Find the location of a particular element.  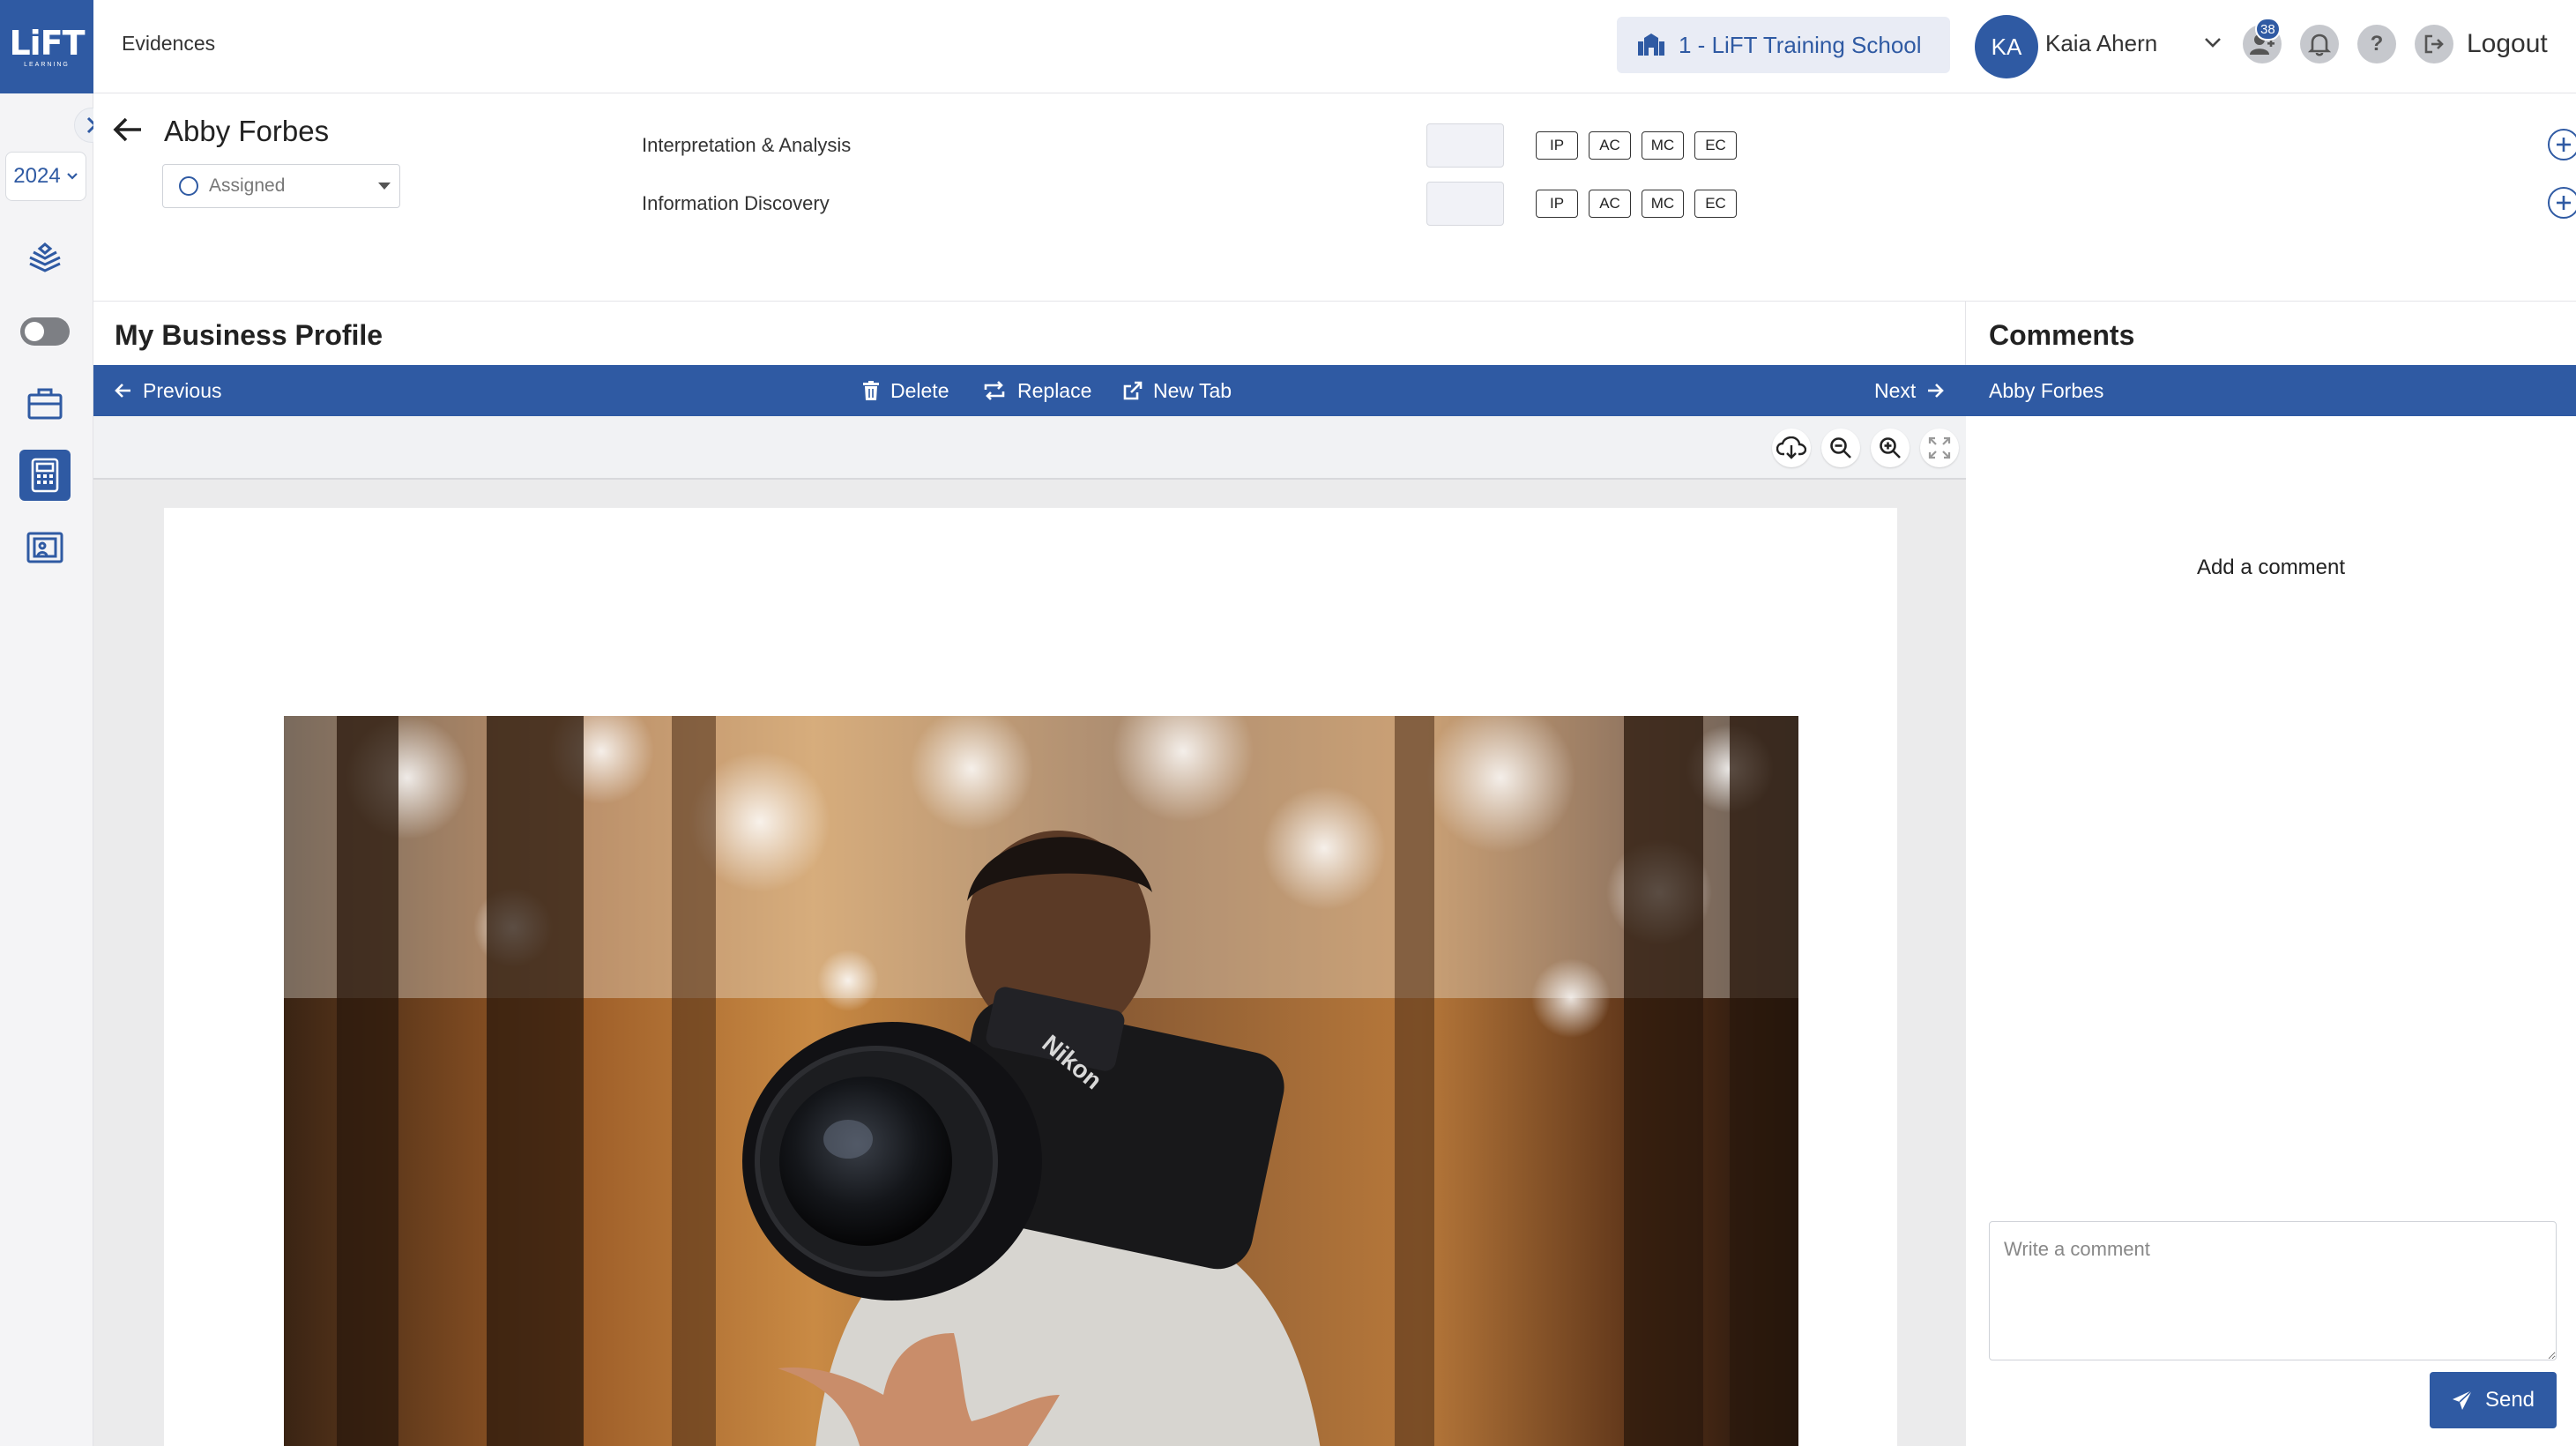

sidebar-item-calculator is located at coordinates (45, 475).